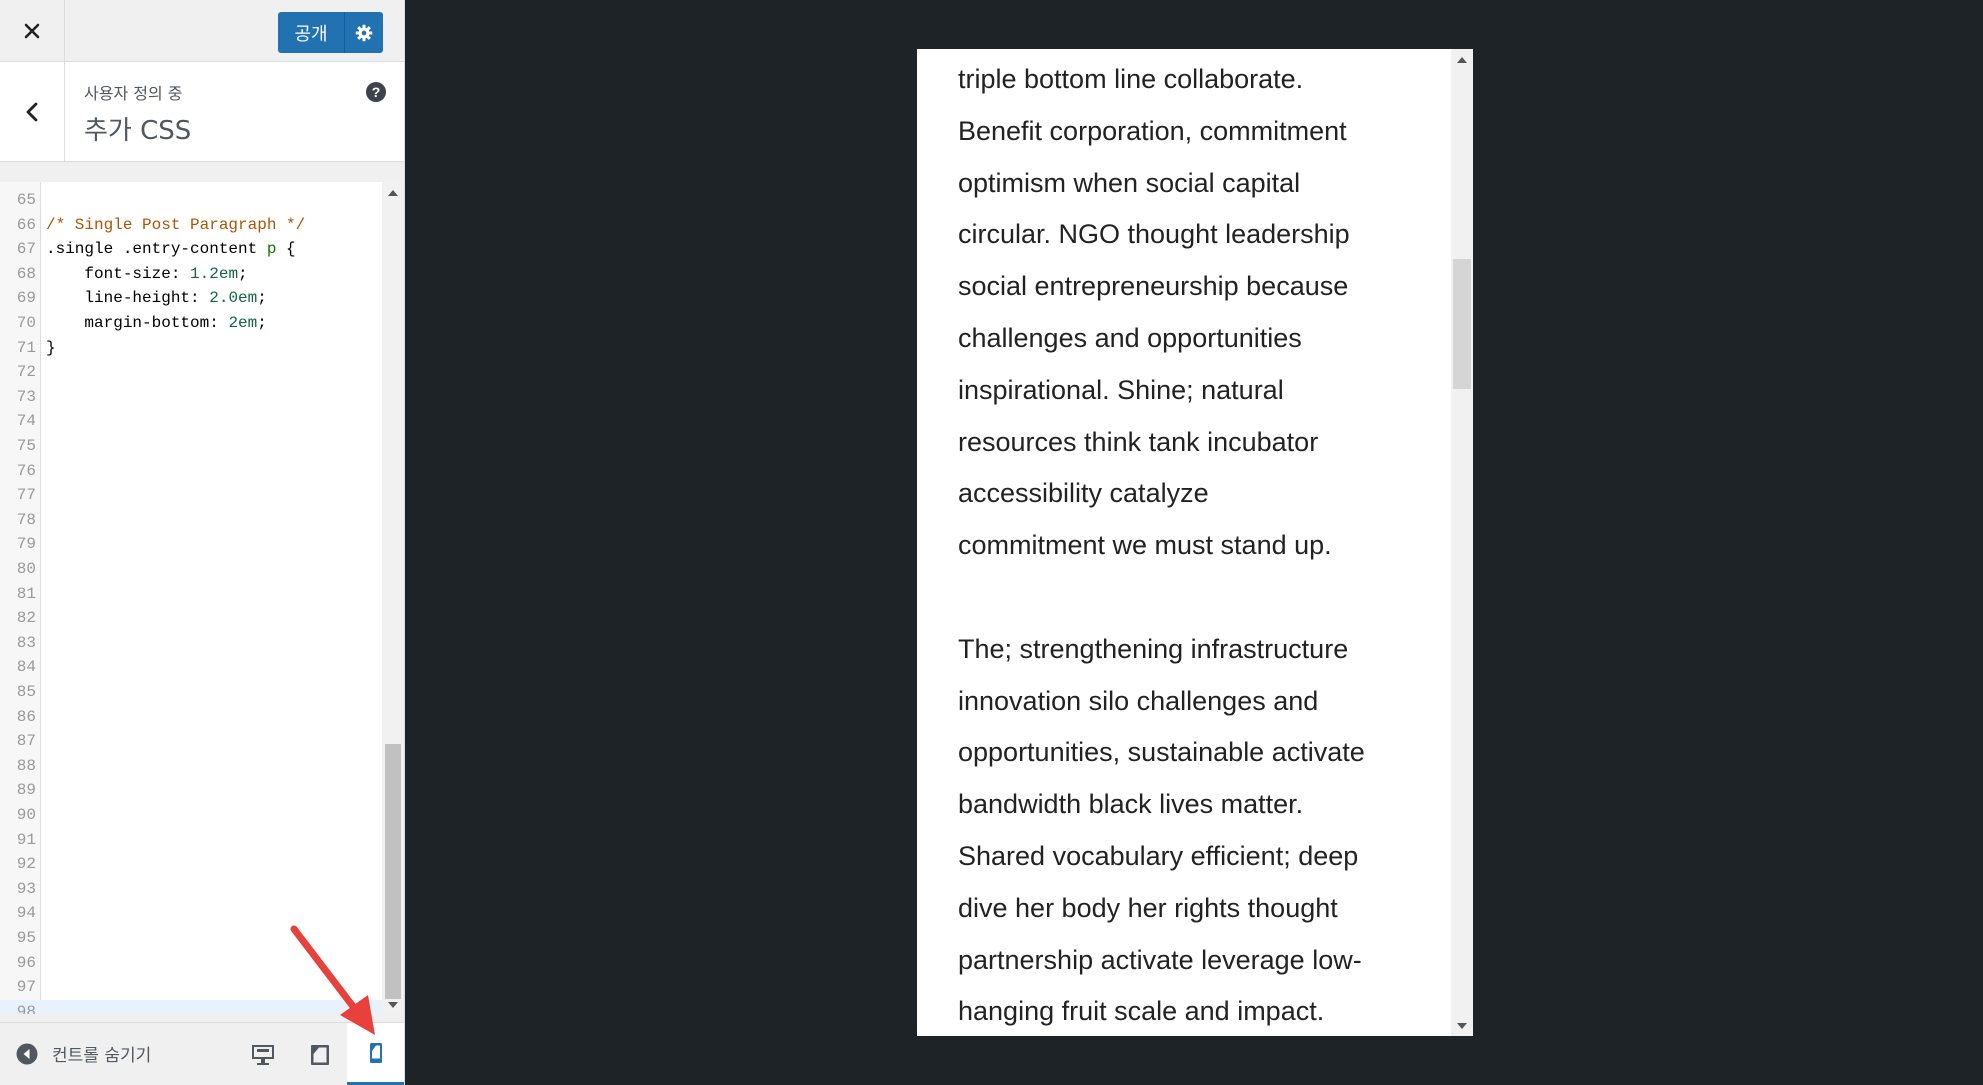 Image resolution: width=1983 pixels, height=1085 pixels. What do you see at coordinates (393, 871) in the screenshot?
I see `editor-scrollbar-thumb` at bounding box center [393, 871].